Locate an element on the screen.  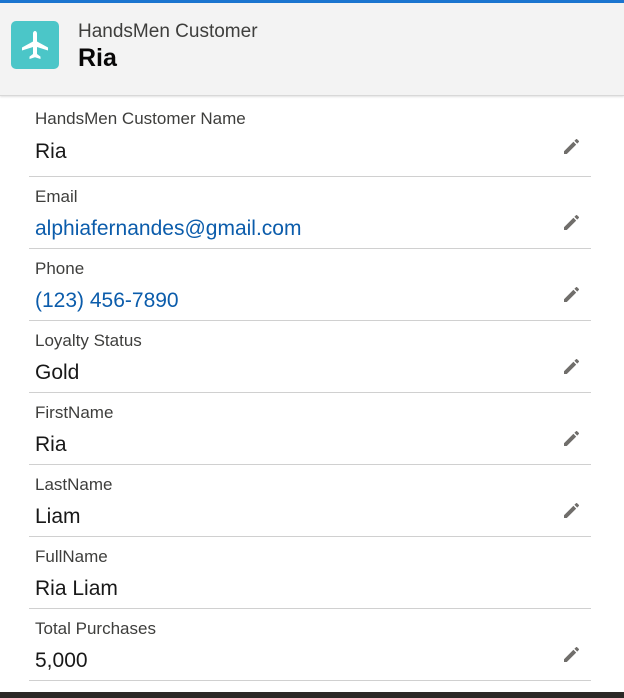
edit-first-name-button is located at coordinates (572, 438).